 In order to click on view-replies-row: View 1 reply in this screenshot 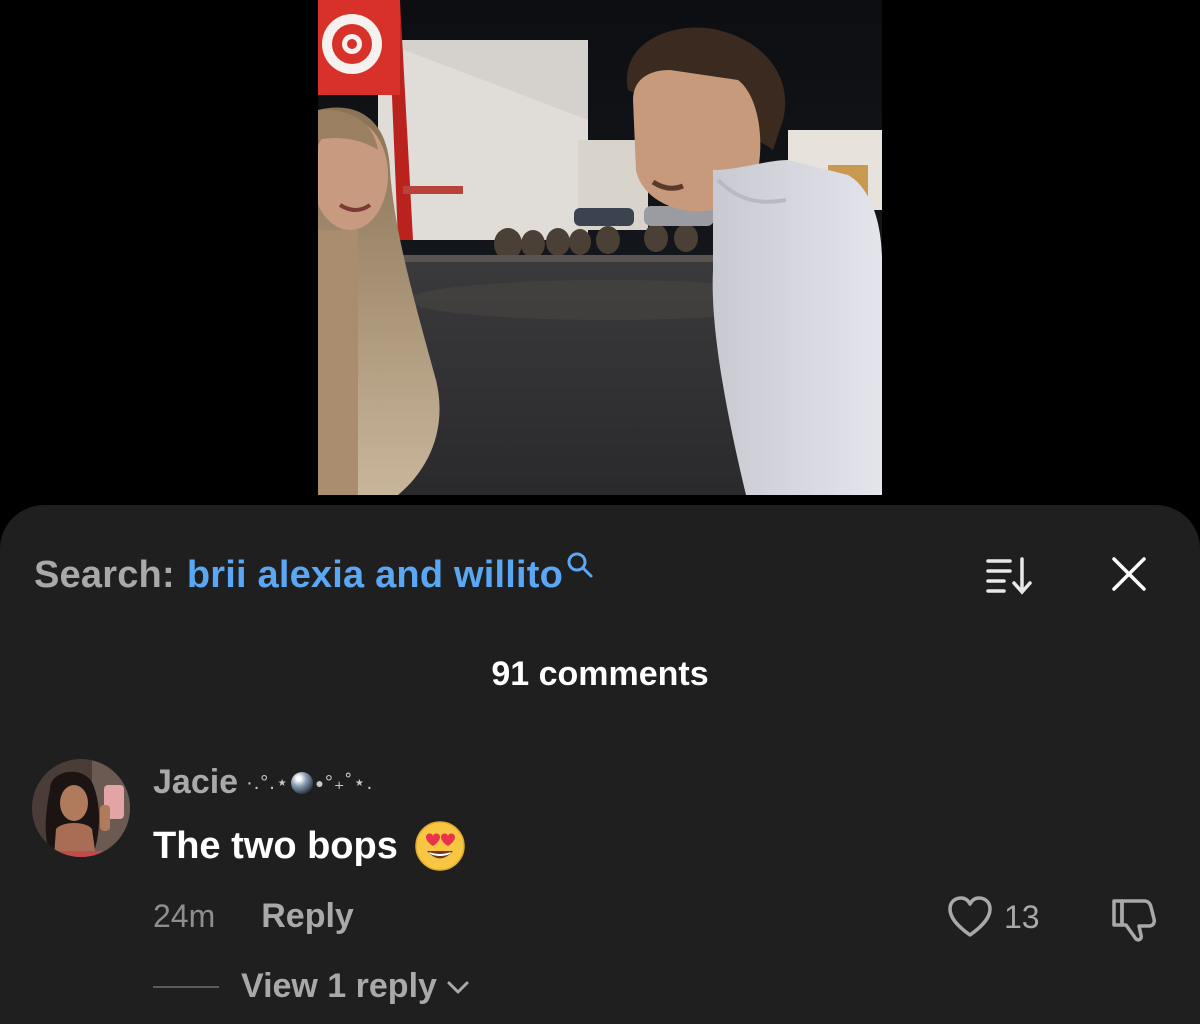, I will do `click(312, 986)`.